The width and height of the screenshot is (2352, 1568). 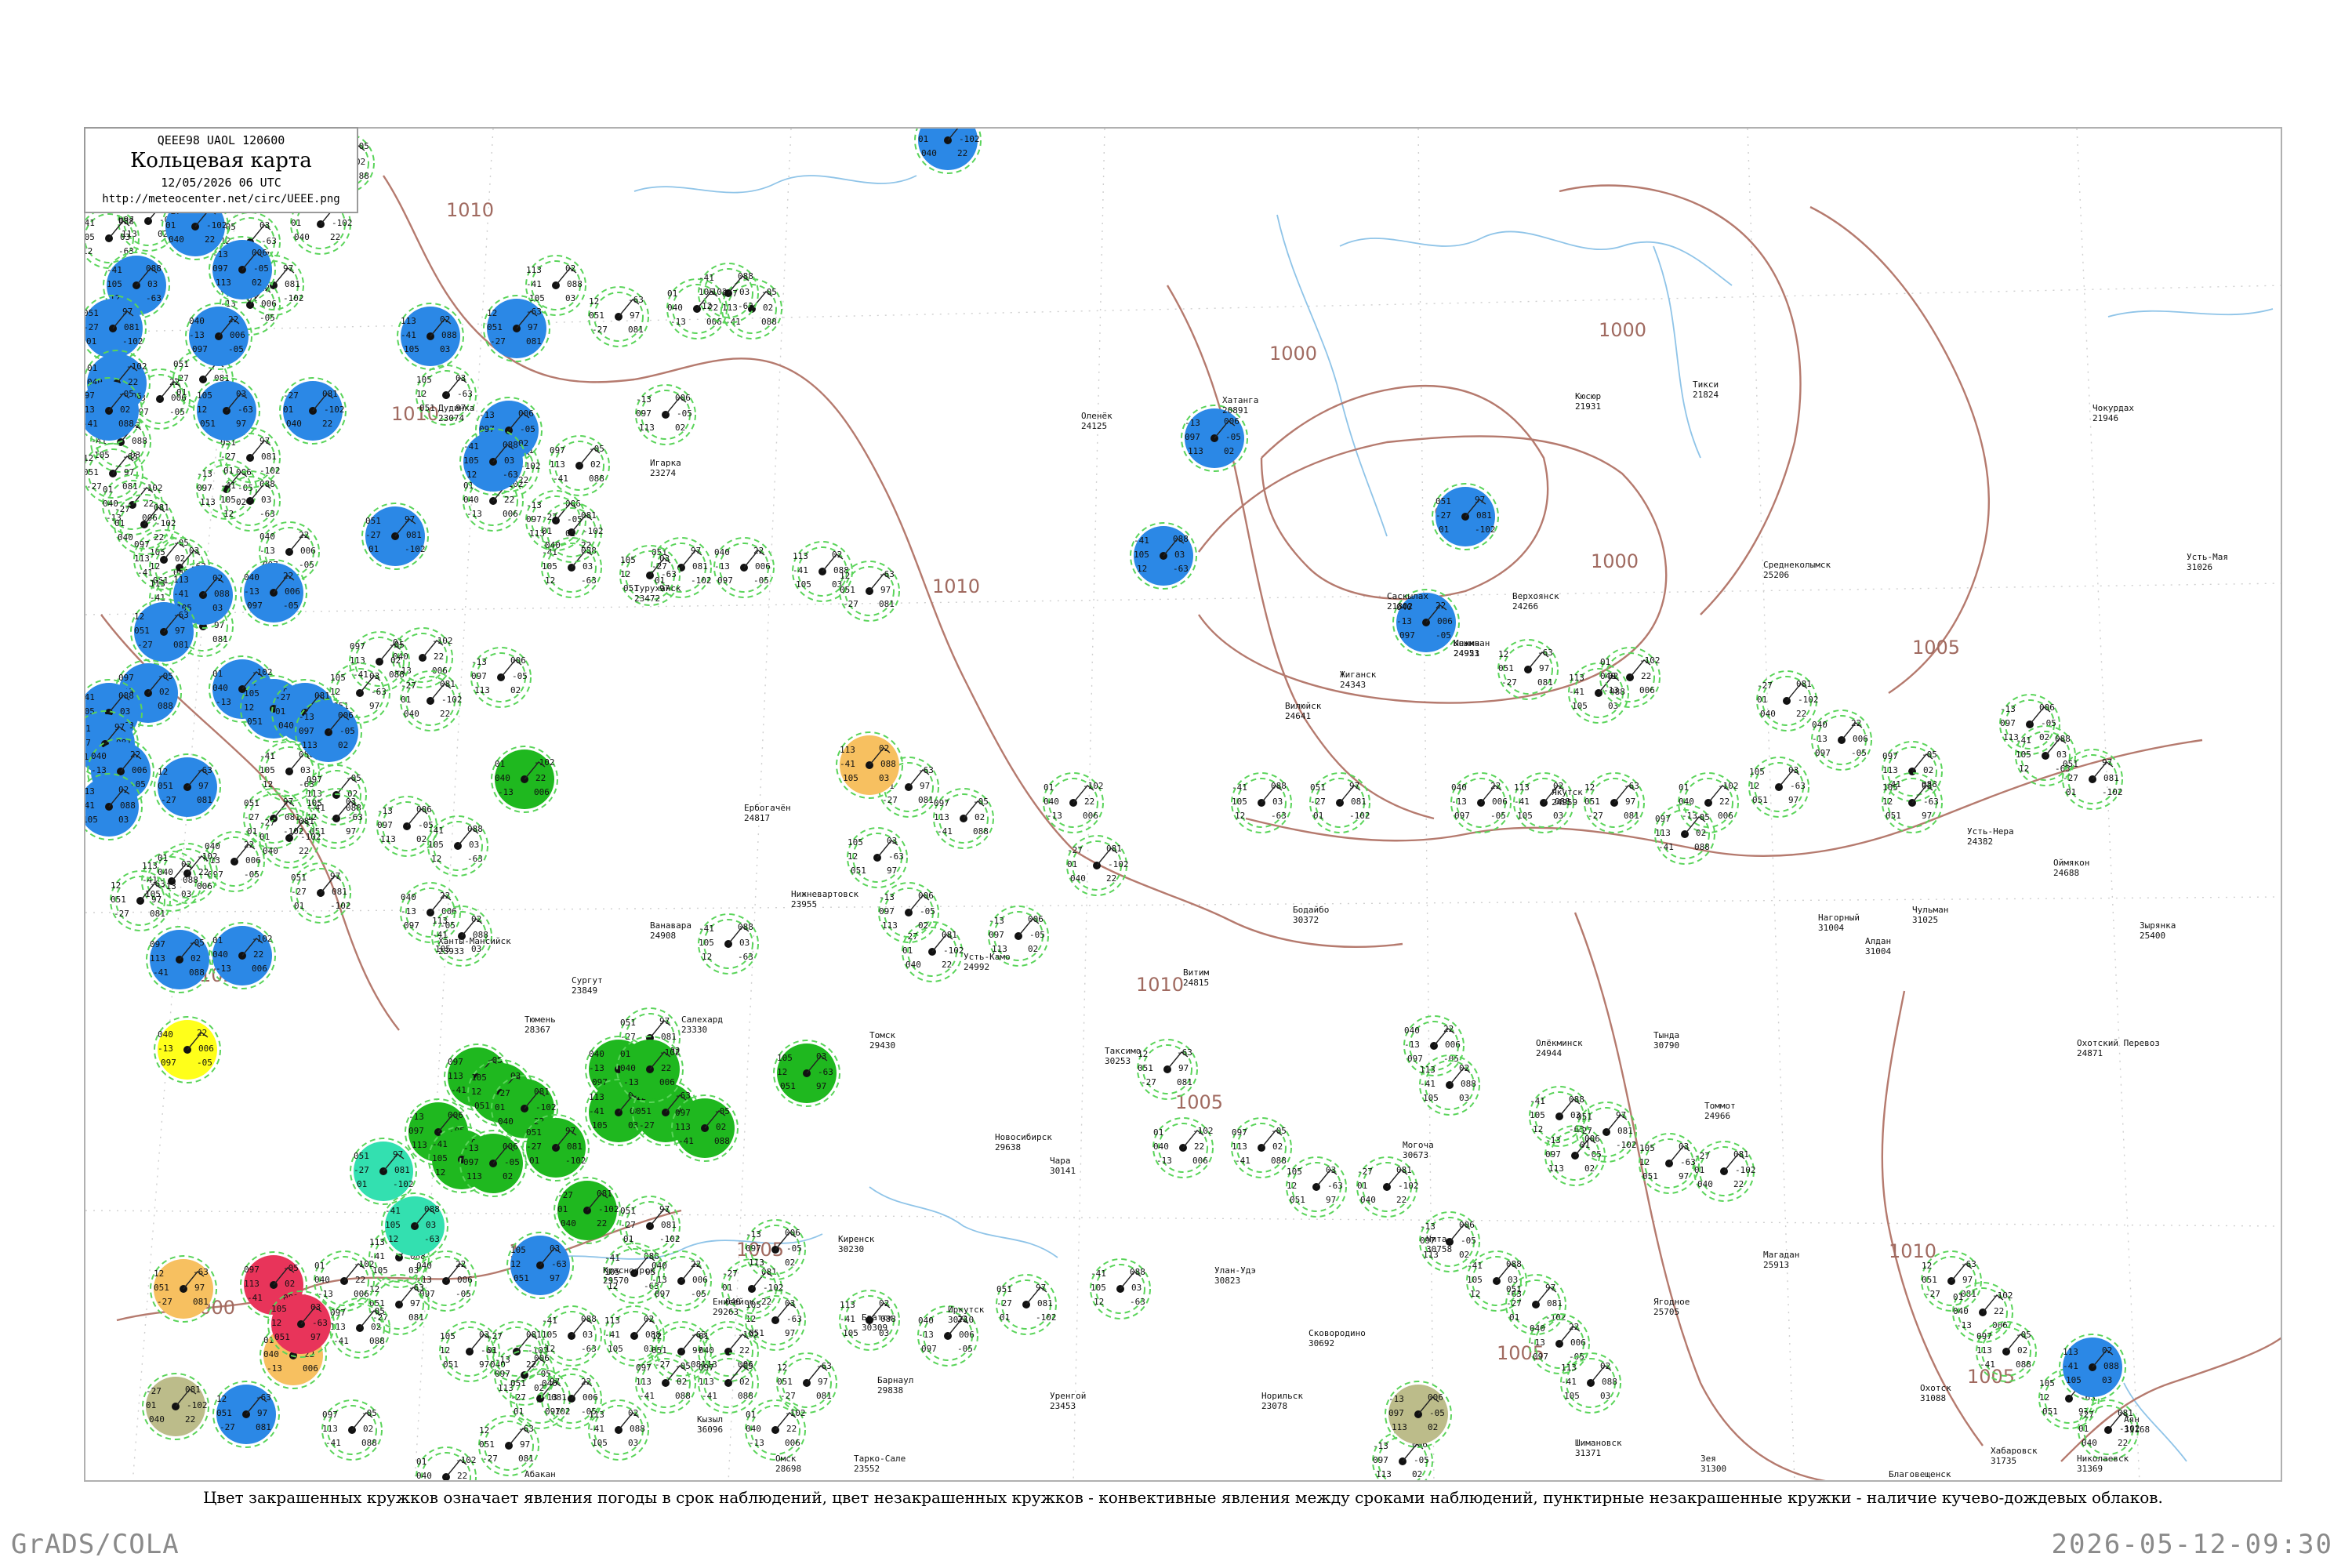 What do you see at coordinates (1195, 451) in the screenshot?
I see `observation-value: 113` at bounding box center [1195, 451].